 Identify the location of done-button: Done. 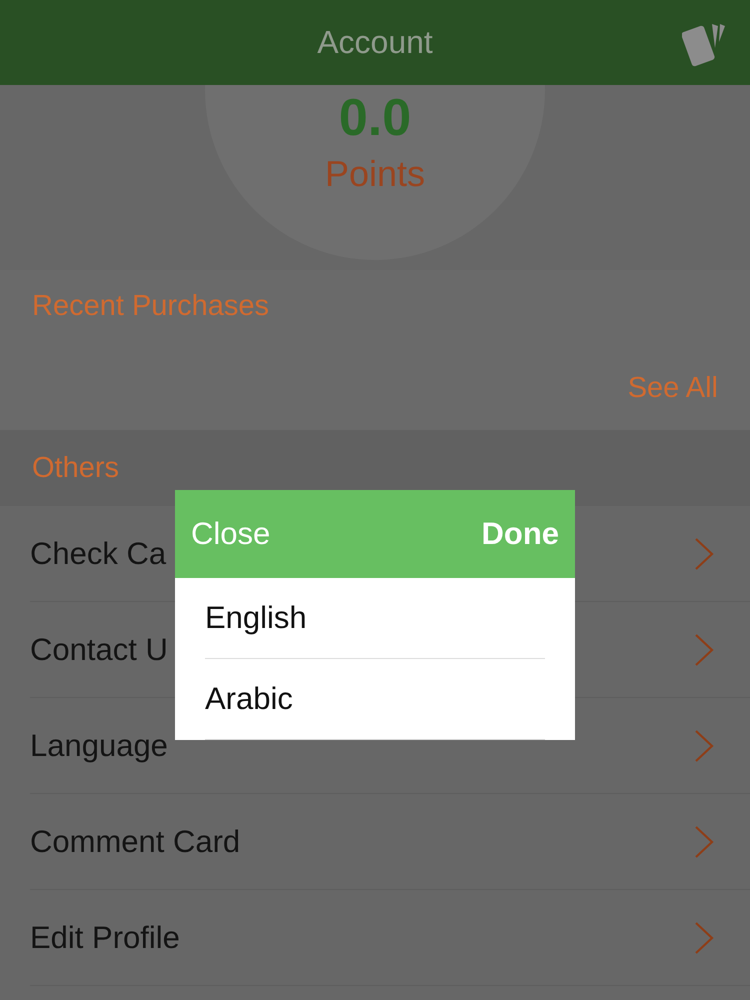
(520, 534).